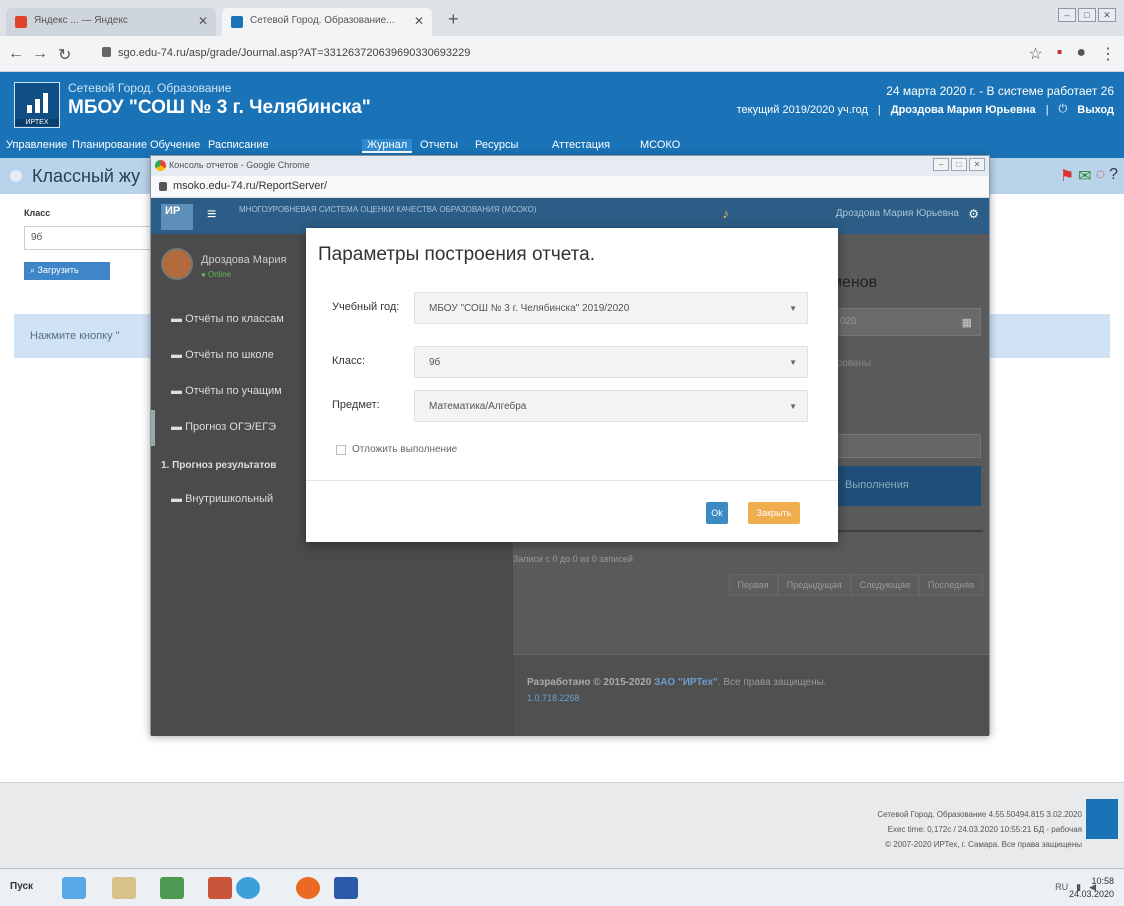 The width and height of the screenshot is (1124, 906). Describe the element at coordinates (396, 449) in the screenshot. I see `defer-checkbox: Отложить выполнение` at that location.